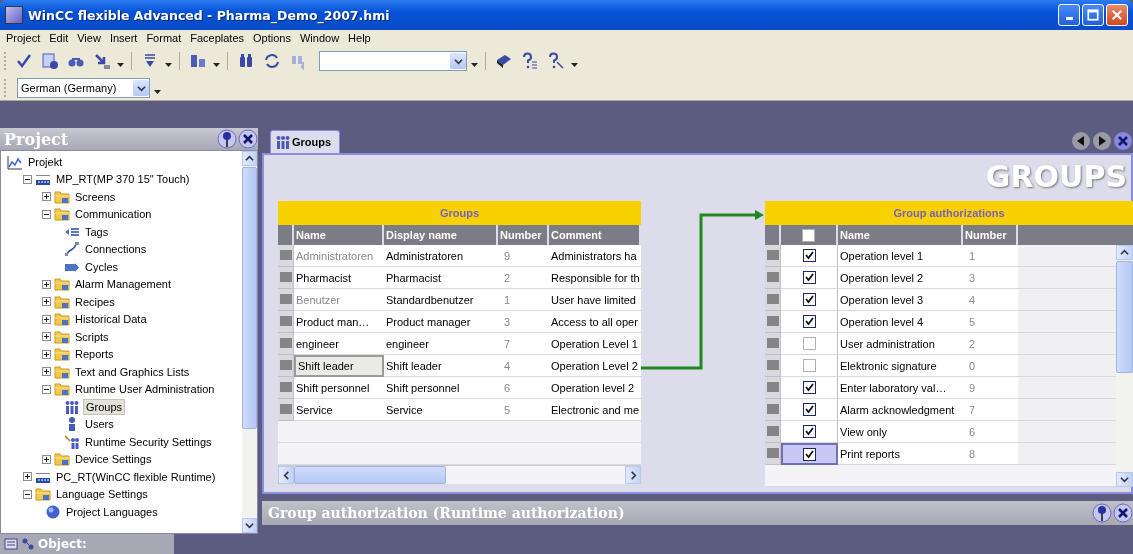  Describe the element at coordinates (393, 61) in the screenshot. I see `dropdown-field` at that location.